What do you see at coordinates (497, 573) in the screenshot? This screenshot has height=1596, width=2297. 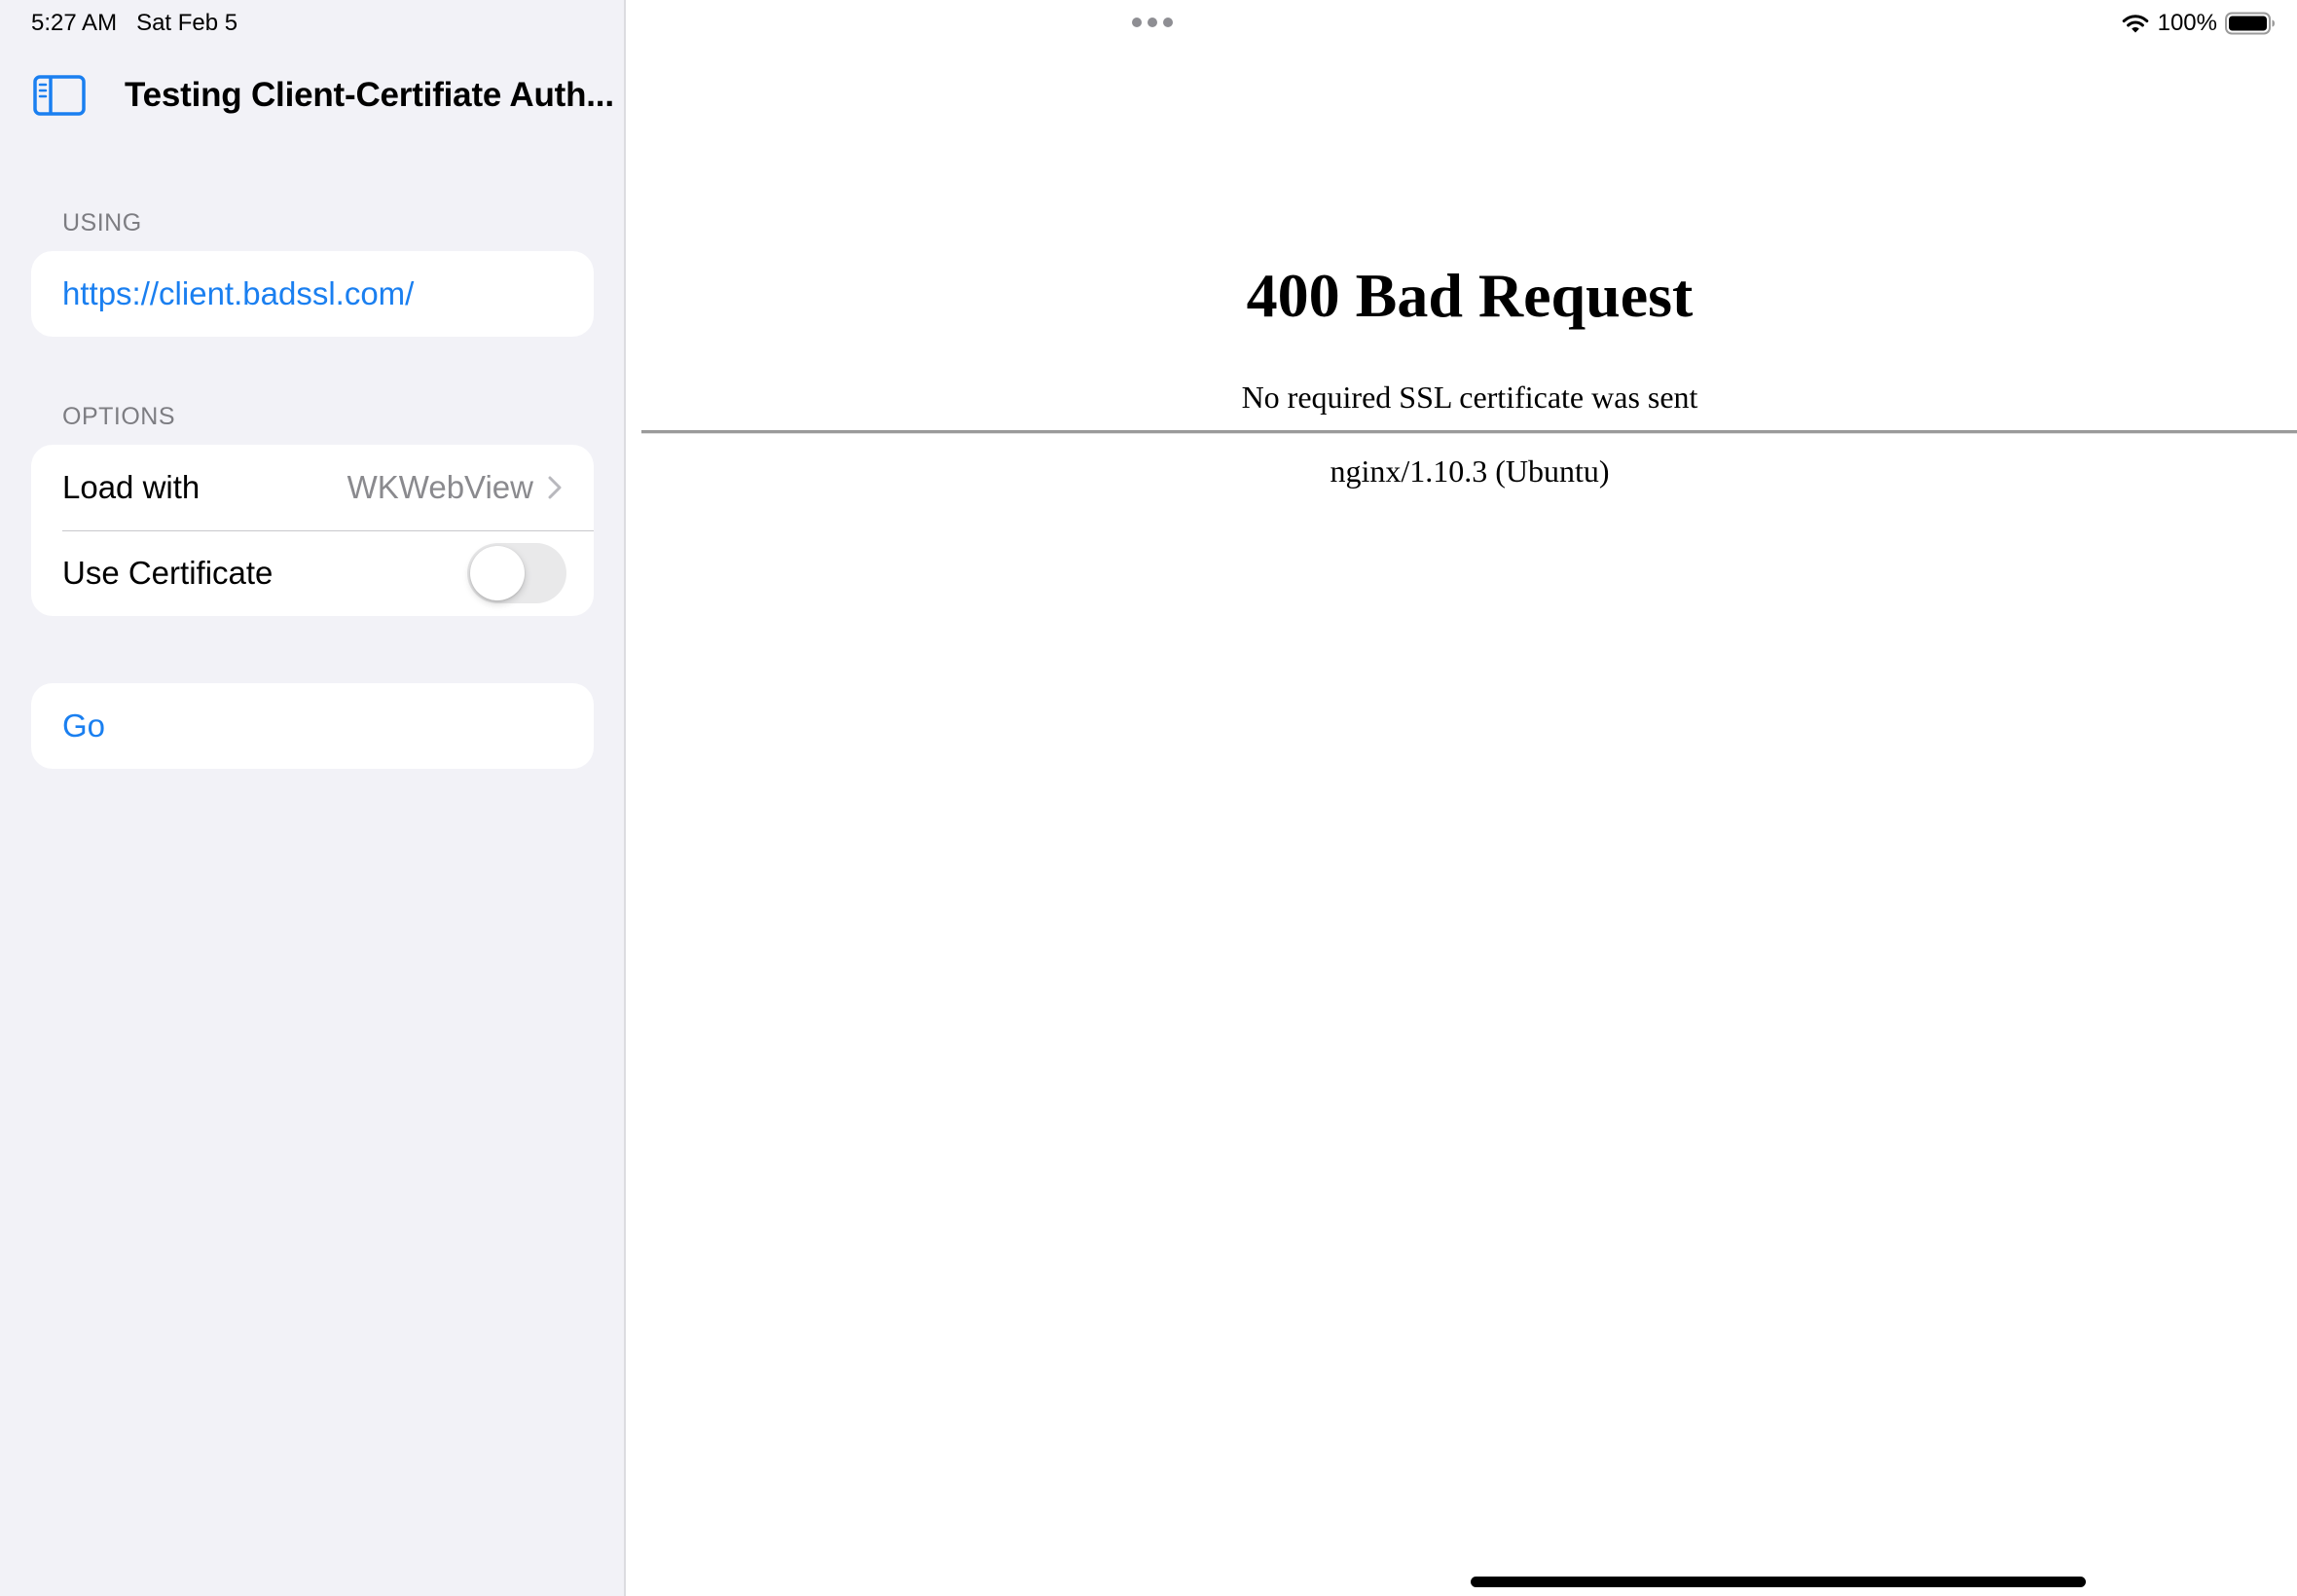 I see `toggle-knob` at bounding box center [497, 573].